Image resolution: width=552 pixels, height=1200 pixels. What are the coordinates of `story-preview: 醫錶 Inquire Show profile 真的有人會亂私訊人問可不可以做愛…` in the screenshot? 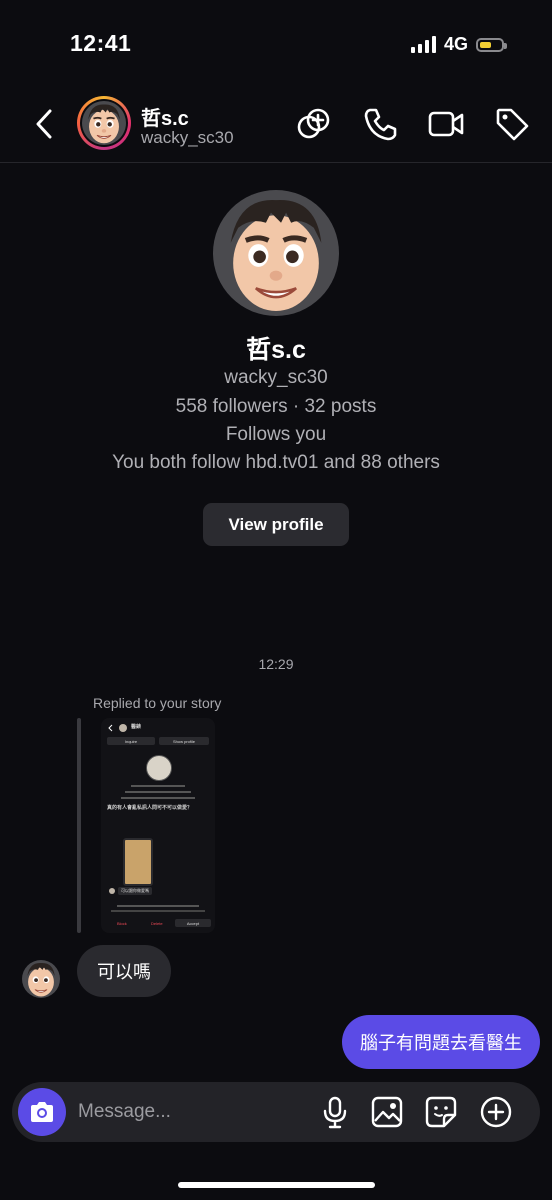 It's located at (158, 825).